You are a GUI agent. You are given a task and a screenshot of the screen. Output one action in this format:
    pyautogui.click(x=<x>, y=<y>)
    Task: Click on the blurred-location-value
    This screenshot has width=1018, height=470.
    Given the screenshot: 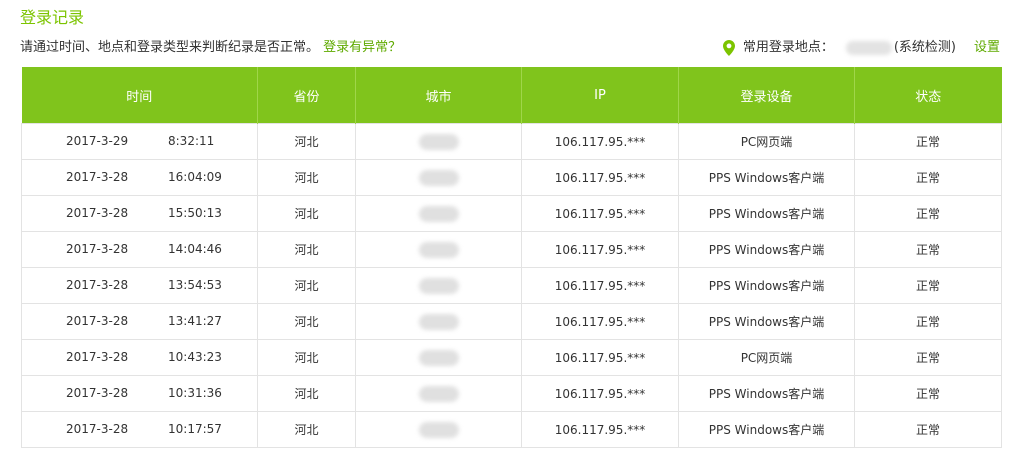 What is the action you would take?
    pyautogui.click(x=868, y=48)
    